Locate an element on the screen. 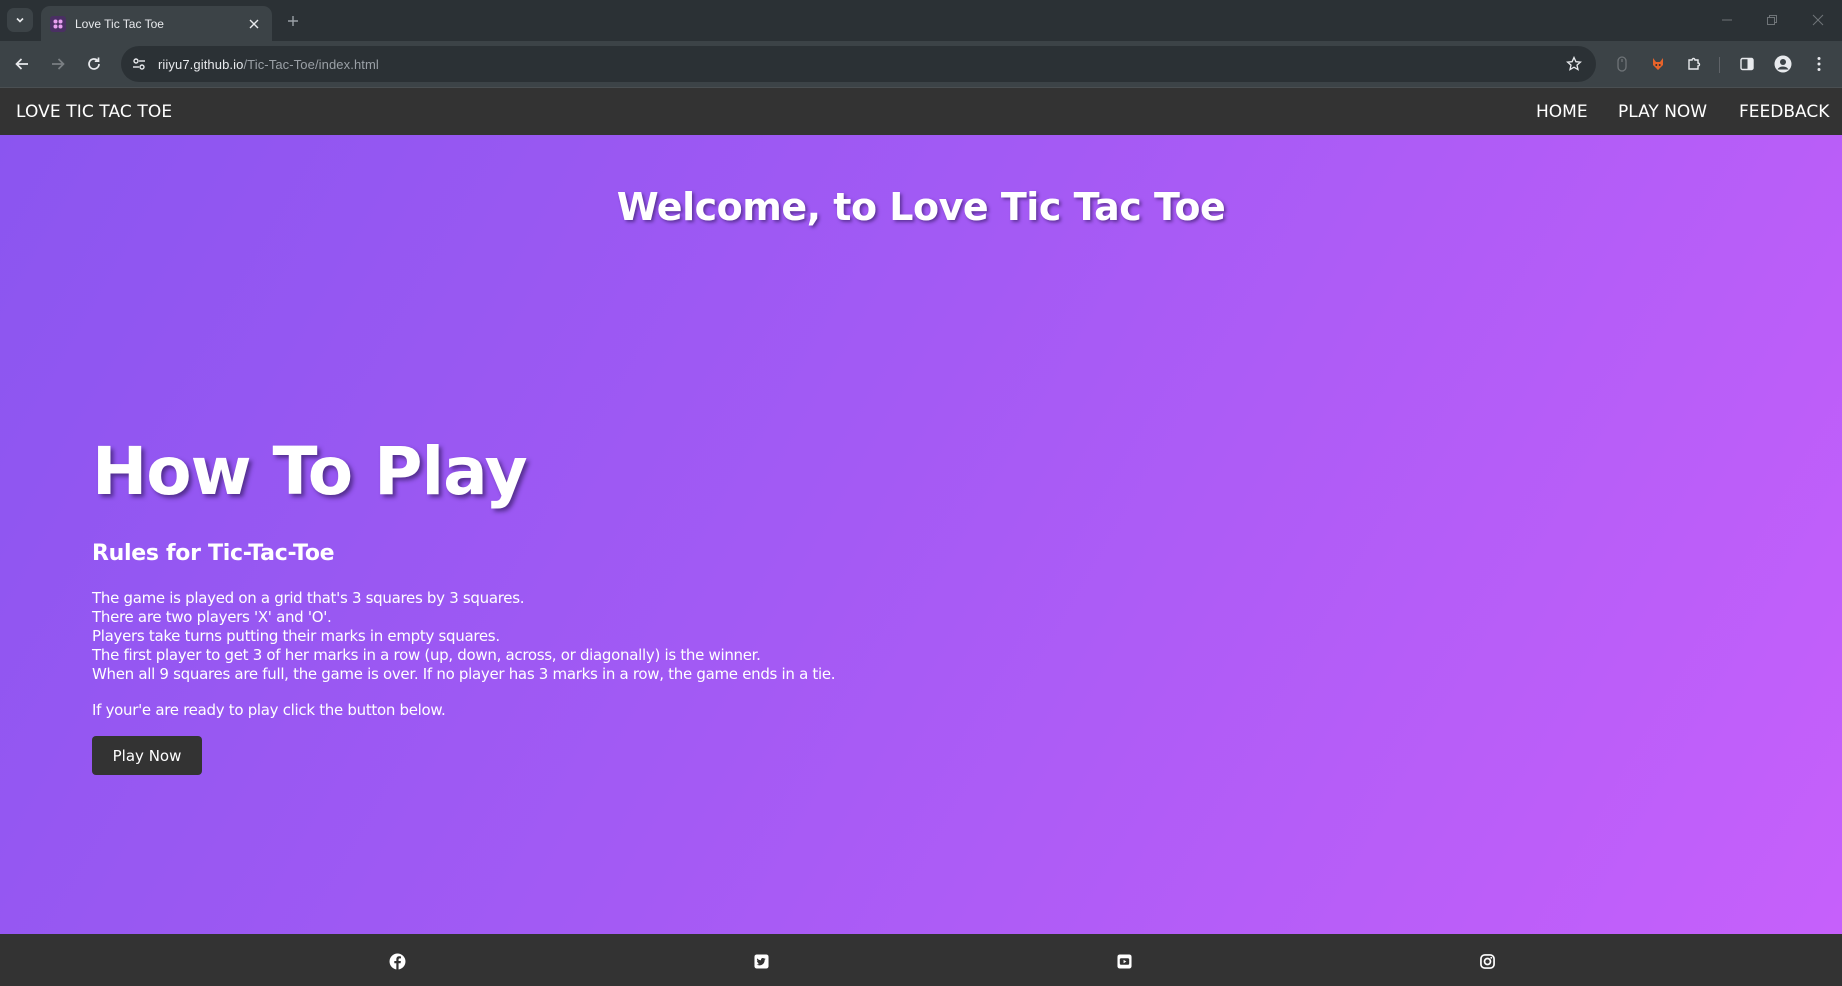 This screenshot has height=986, width=1842. reload-button is located at coordinates (94, 64).